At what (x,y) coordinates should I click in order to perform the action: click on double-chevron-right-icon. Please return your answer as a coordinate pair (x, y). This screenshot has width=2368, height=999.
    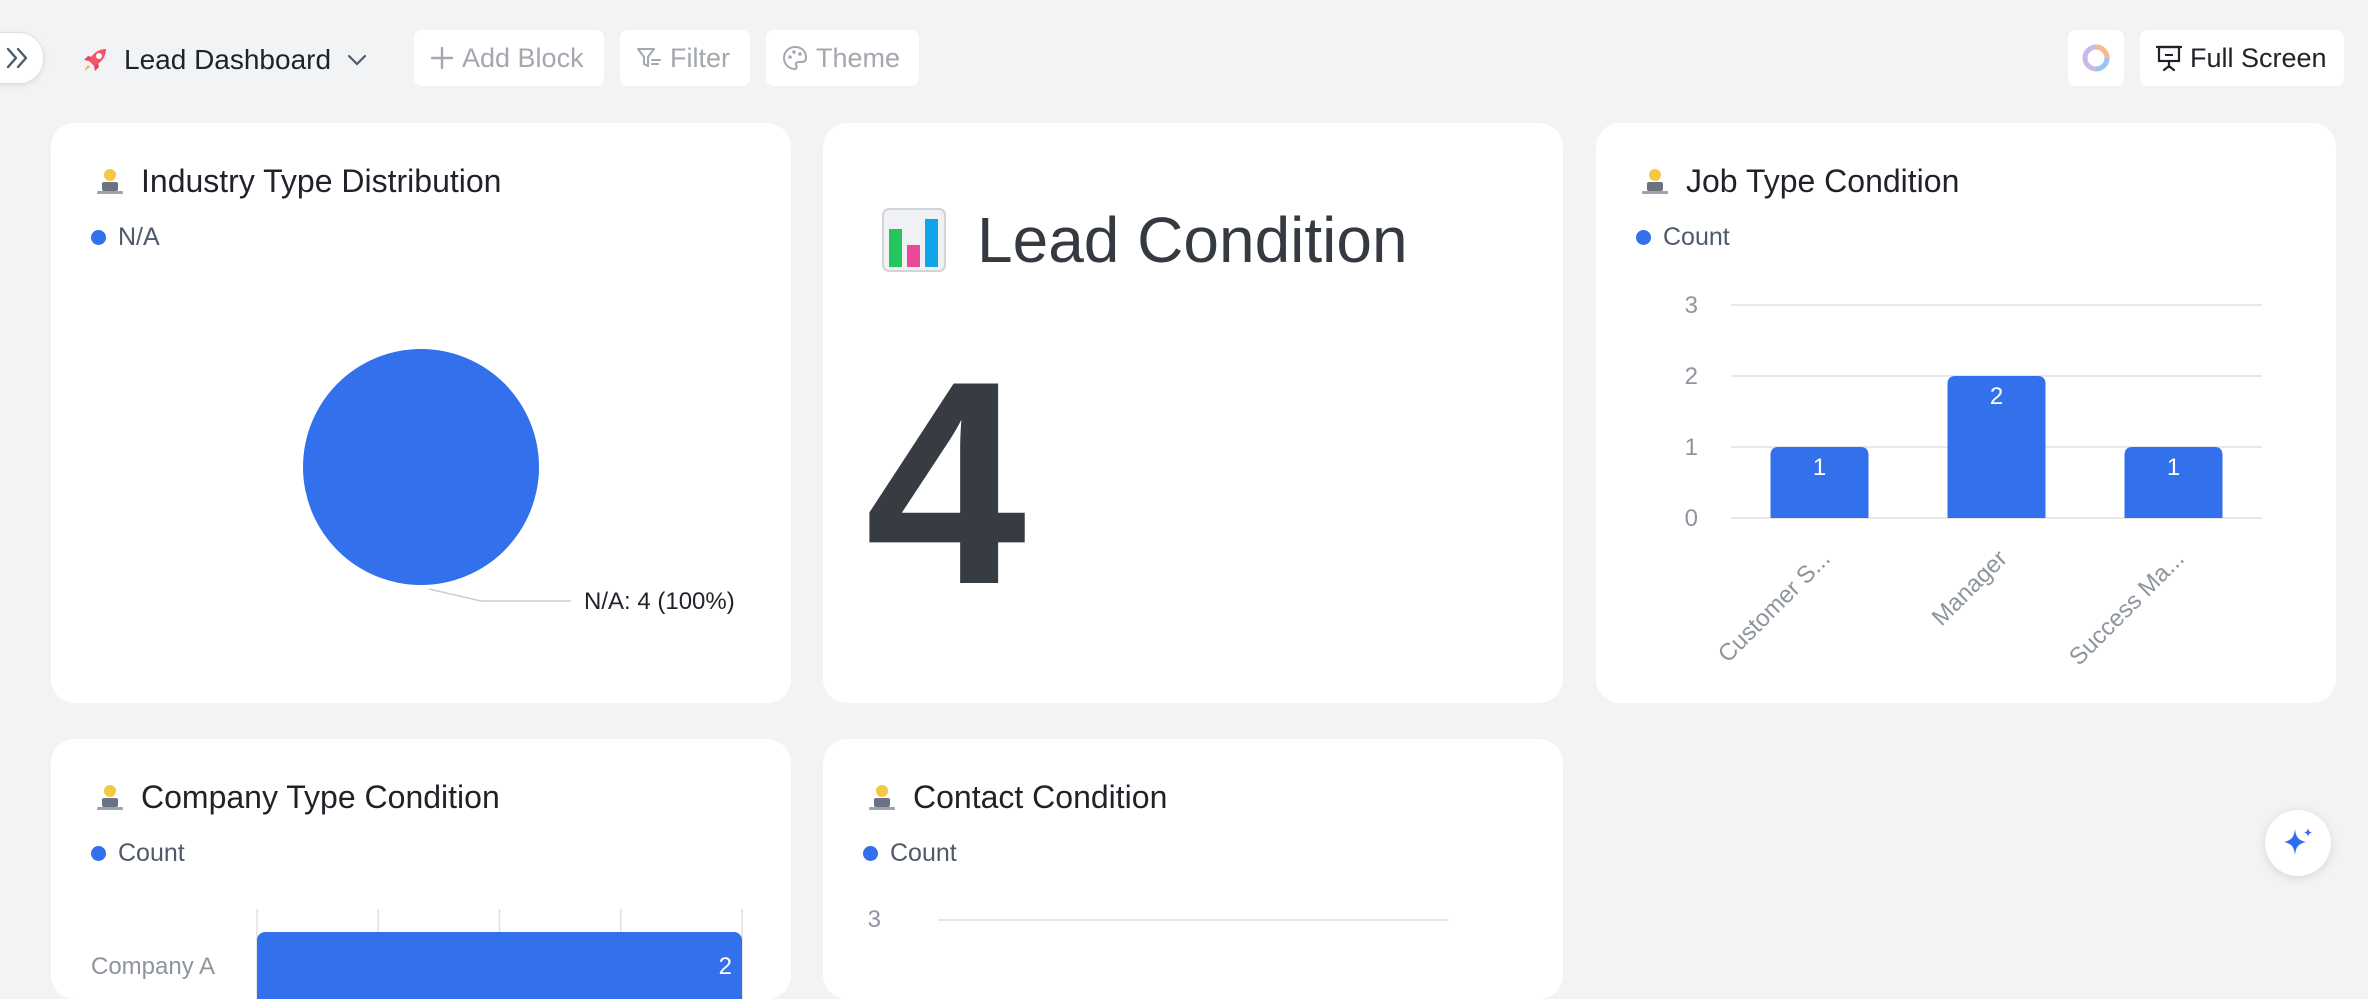
    Looking at the image, I should click on (17, 58).